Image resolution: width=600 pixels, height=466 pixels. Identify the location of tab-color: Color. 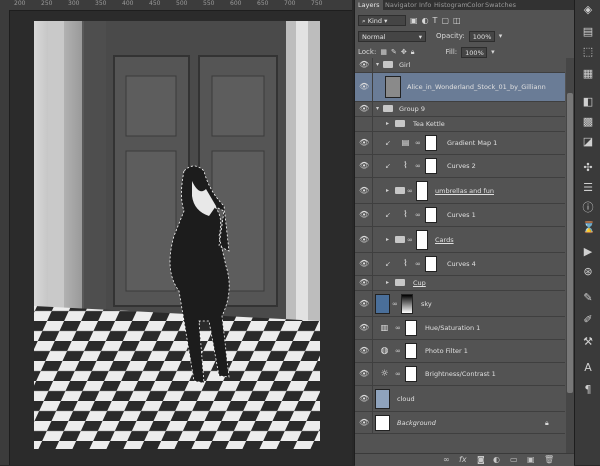
(475, 5).